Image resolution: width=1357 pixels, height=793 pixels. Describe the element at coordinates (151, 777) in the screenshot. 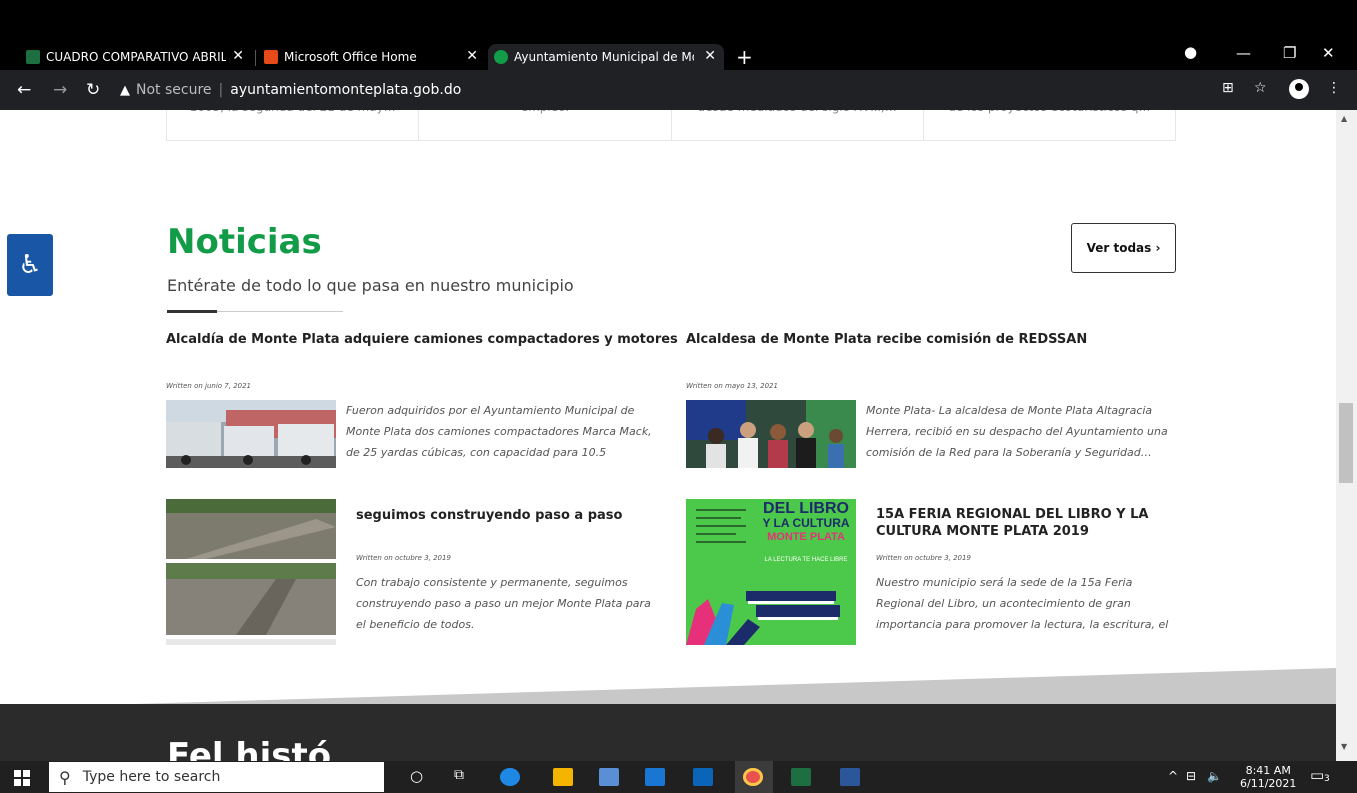

I see `search-placeholder: Type here to search` at that location.